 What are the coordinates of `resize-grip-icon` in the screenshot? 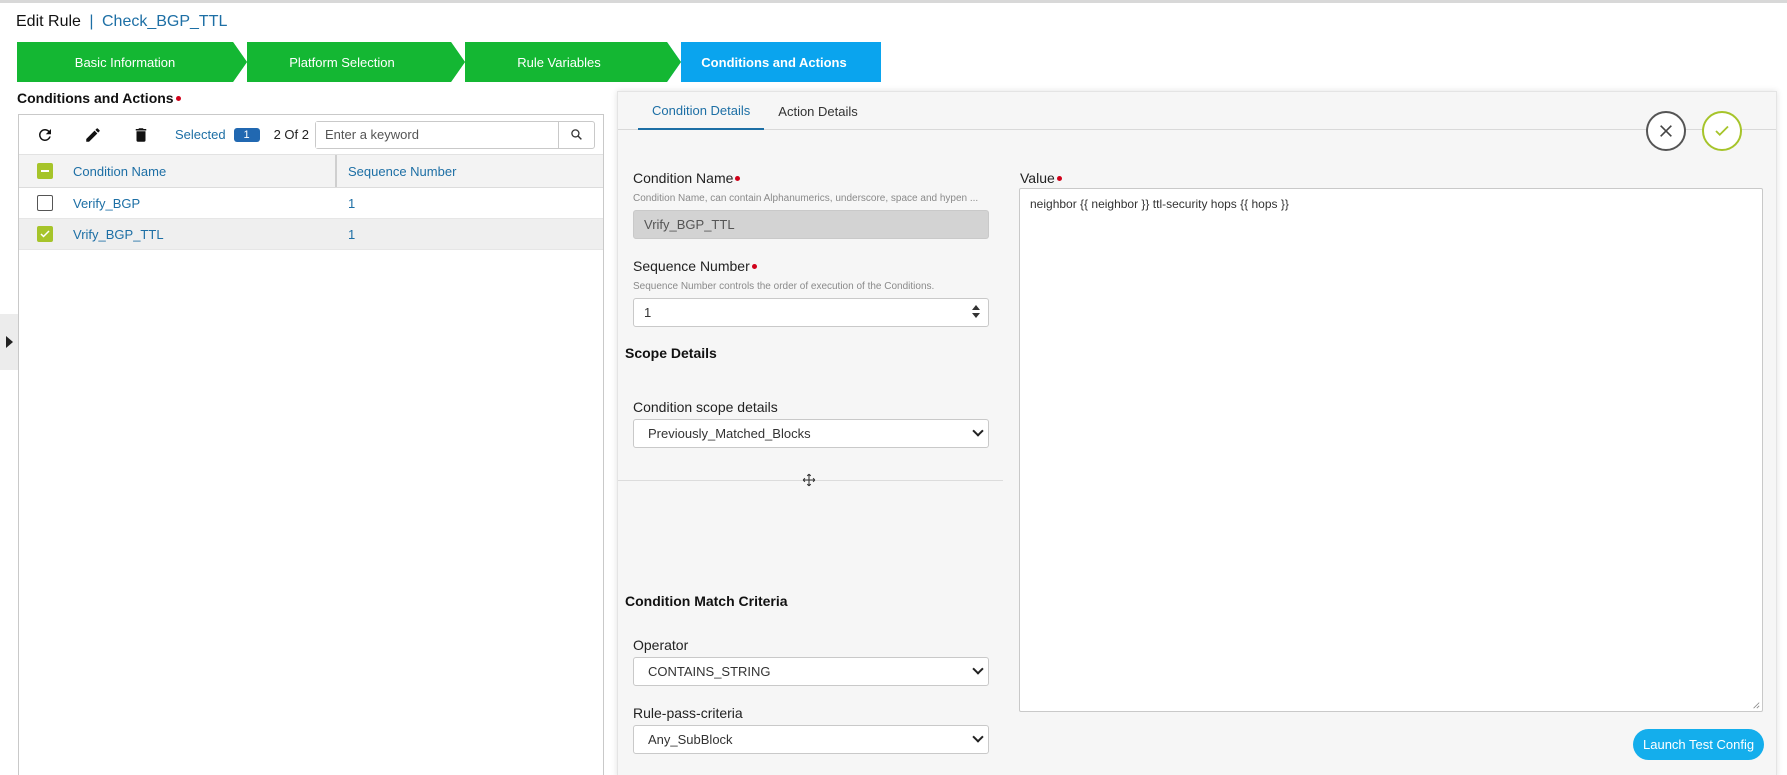 It's located at (1756, 705).